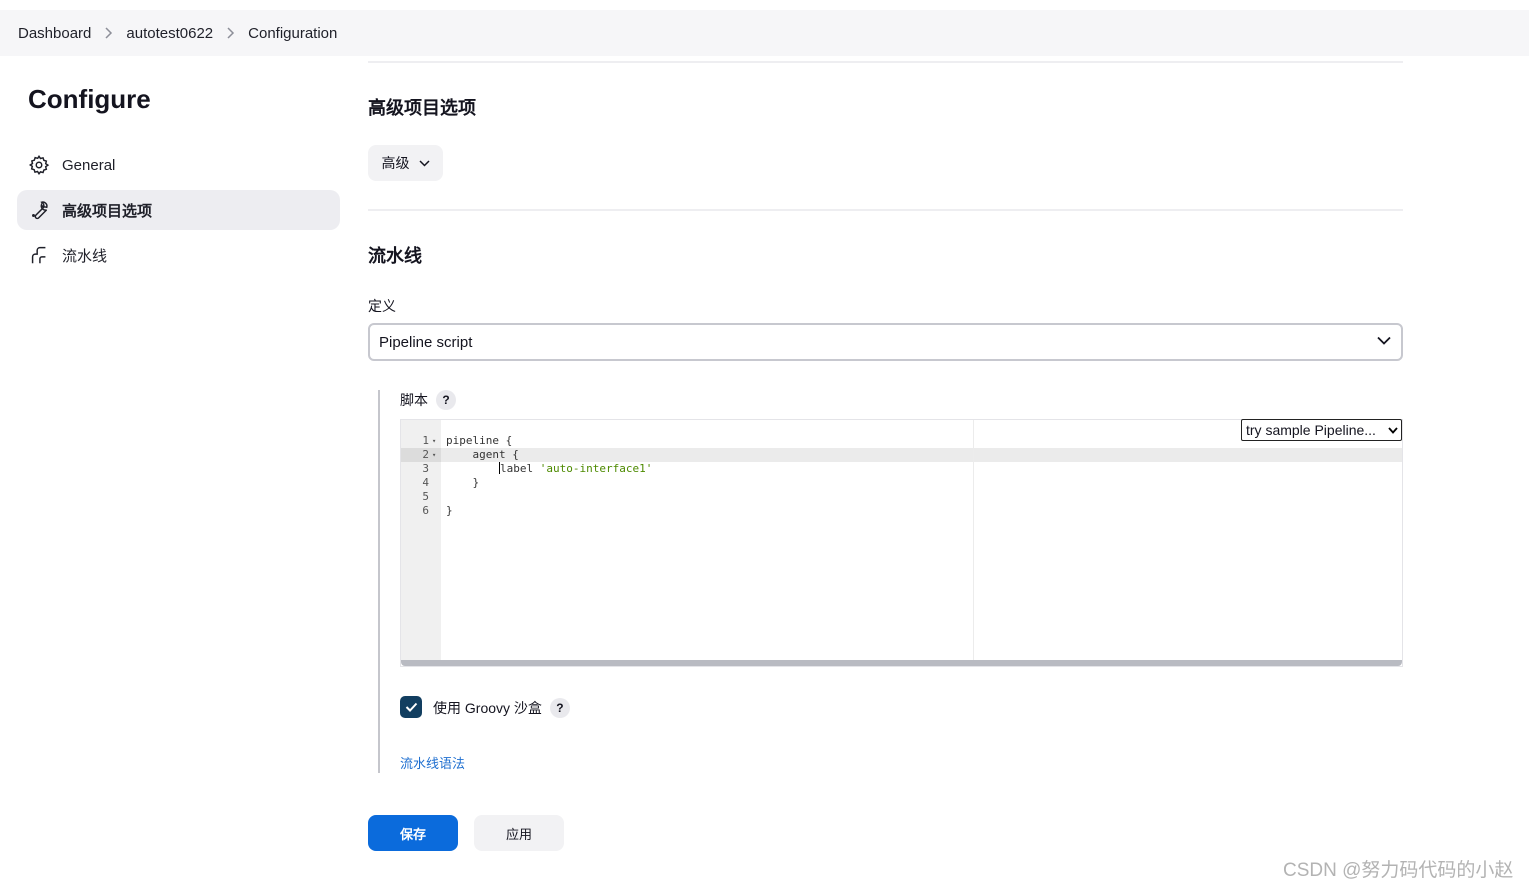 This screenshot has width=1529, height=886. Describe the element at coordinates (39, 210) in the screenshot. I see `wrench-icon` at that location.